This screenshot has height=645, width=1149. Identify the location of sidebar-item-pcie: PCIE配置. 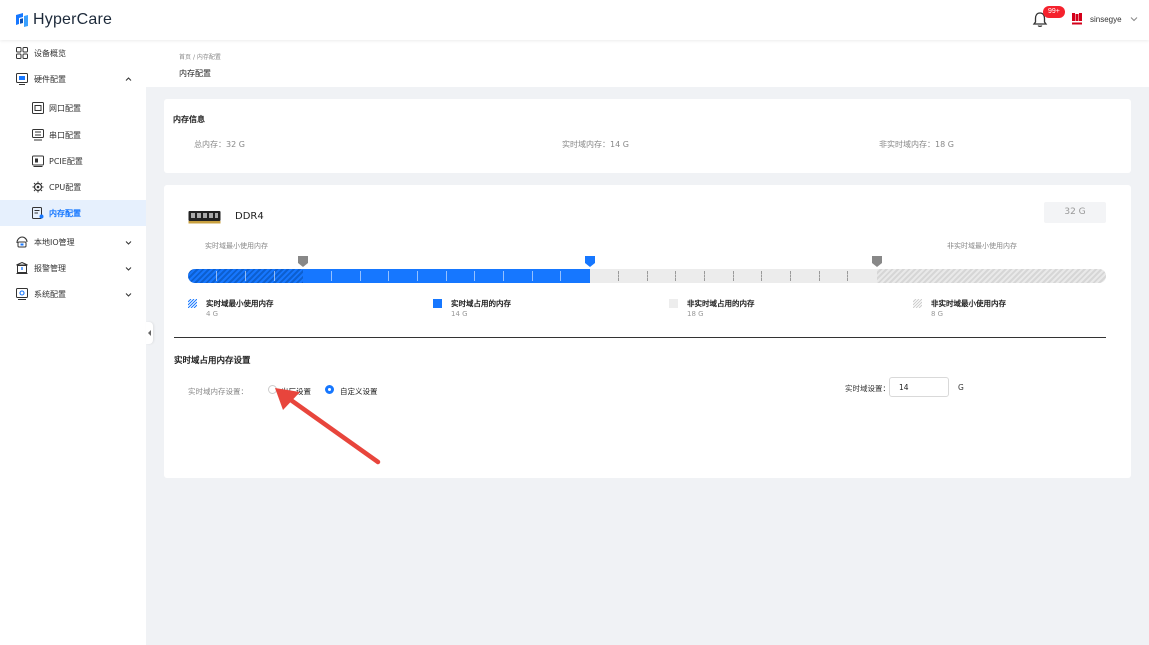
(73, 161).